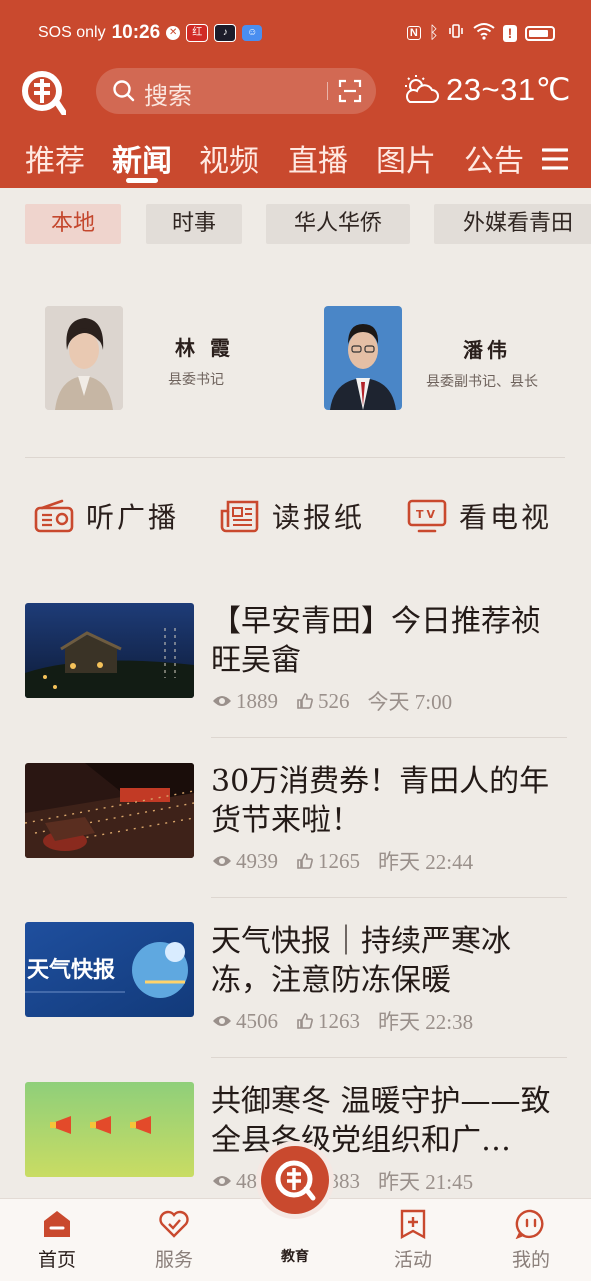 This screenshot has height=1281, width=591. What do you see at coordinates (413, 1224) in the screenshot?
I see `bookmark-icon` at bounding box center [413, 1224].